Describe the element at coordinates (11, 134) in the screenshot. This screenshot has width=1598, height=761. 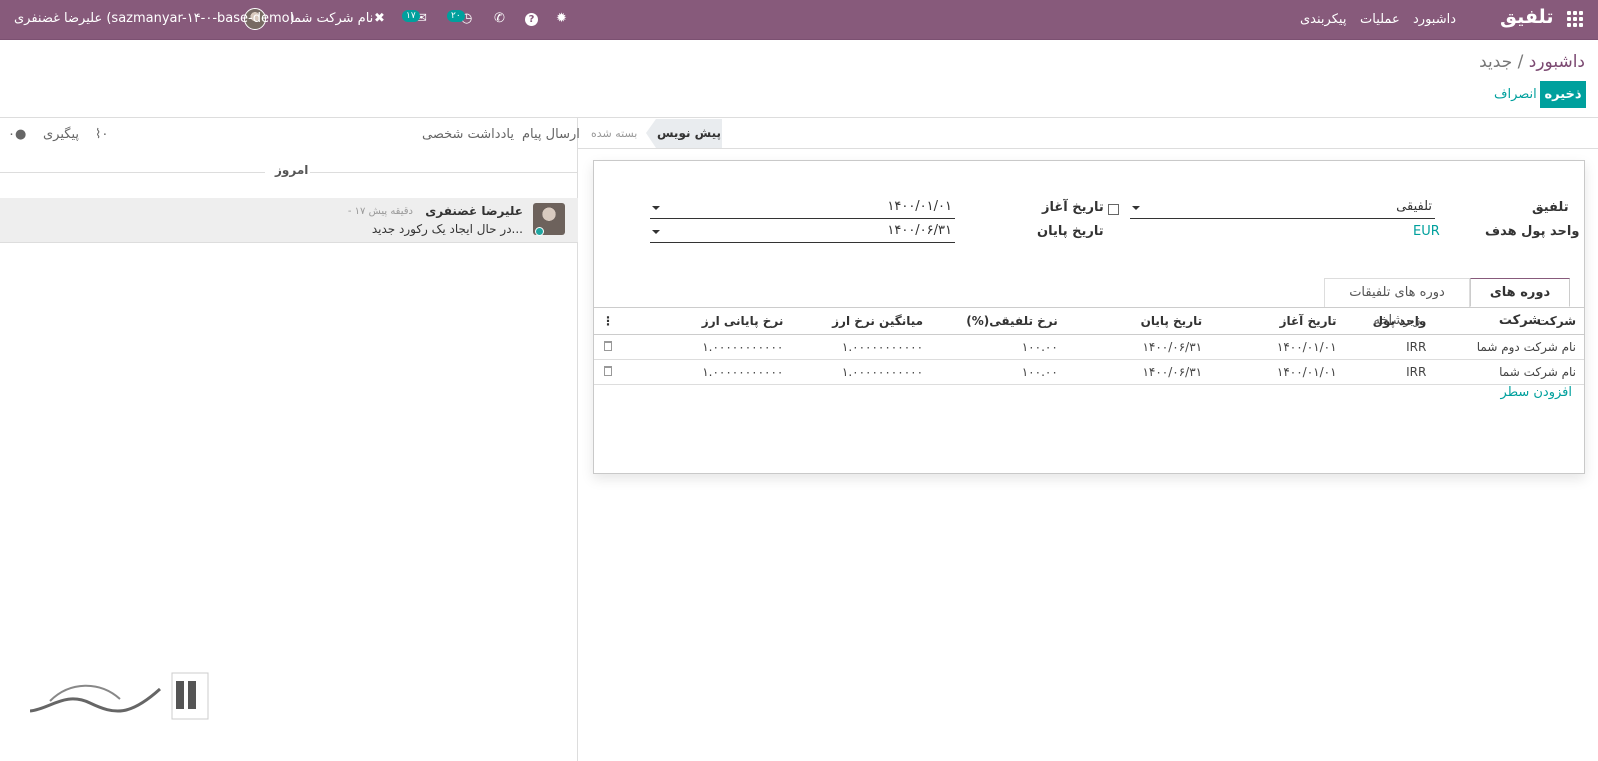
I see `followers-count: ۰` at that location.